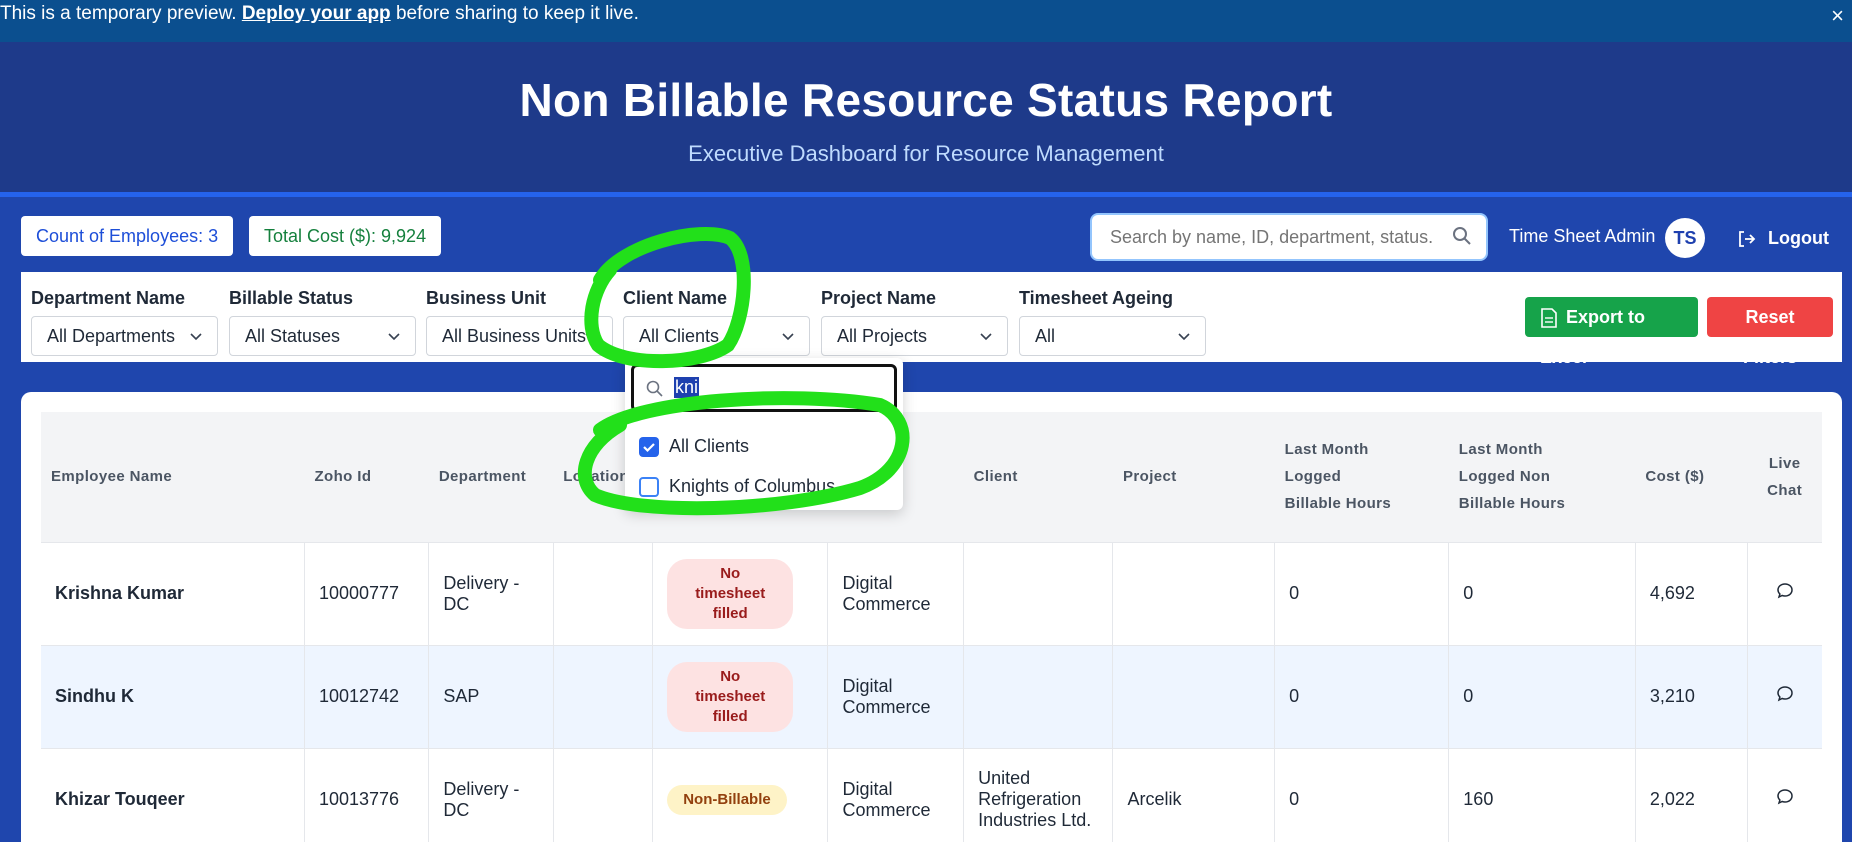 Image resolution: width=1852 pixels, height=842 pixels. Describe the element at coordinates (1262, 237) in the screenshot. I see `search-input` at that location.